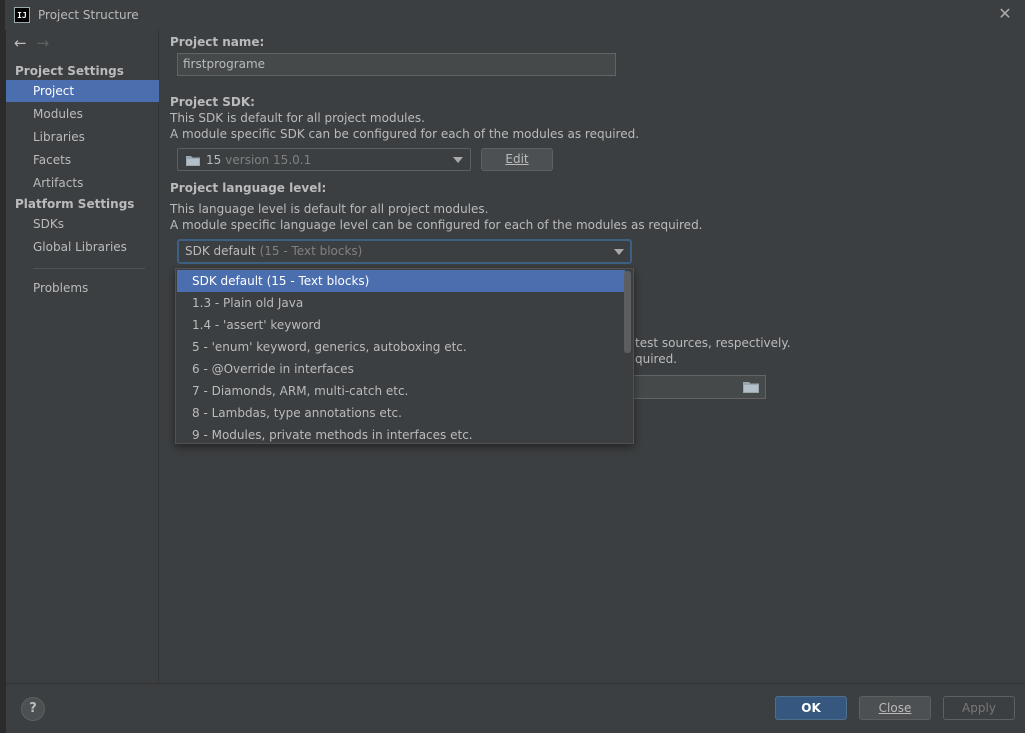 The image size is (1025, 733). I want to click on project-sdk-dropdown: 15 version 15.0.1, so click(324, 159).